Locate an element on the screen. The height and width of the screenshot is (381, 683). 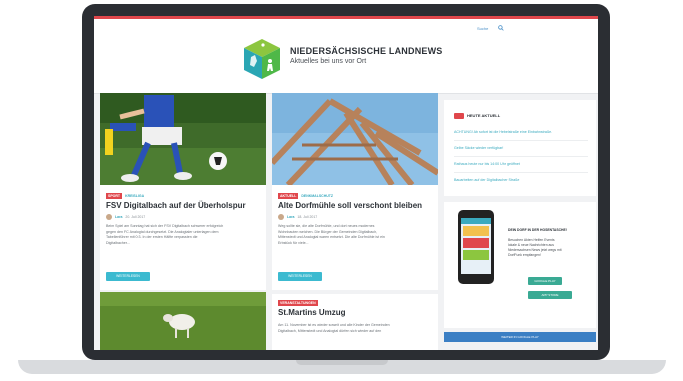
article-image-sheep is located at coordinates (183, 321).